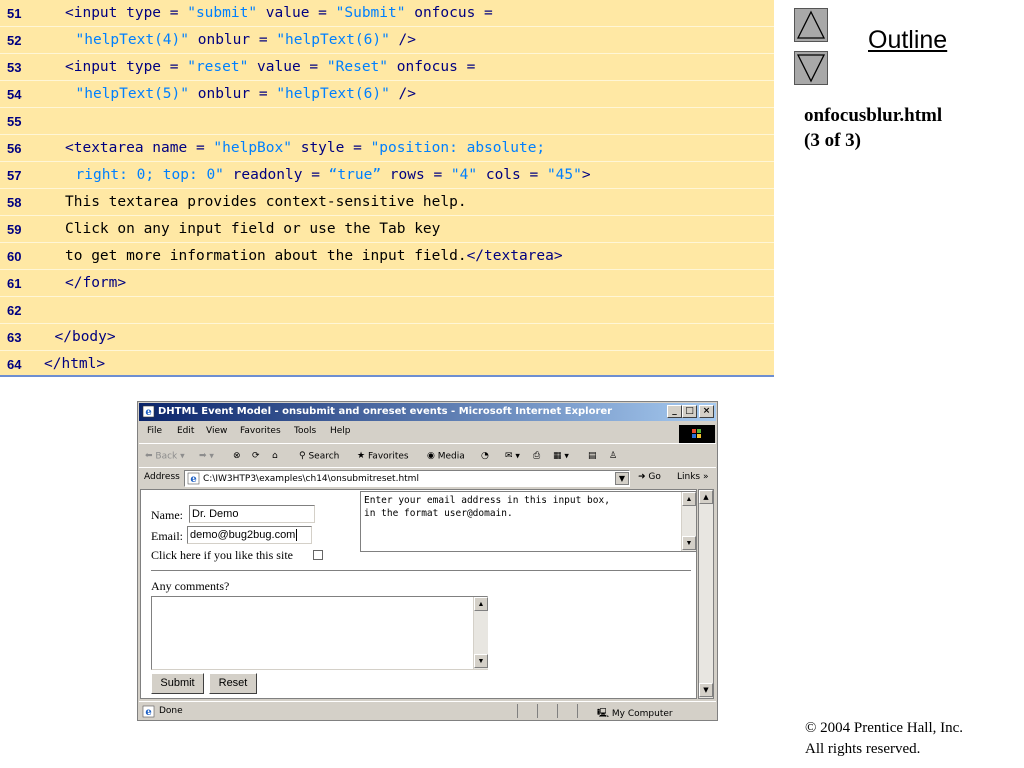 This screenshot has width=1024, height=768. I want to click on forward-arrow-icon: ➡, so click(203, 456).